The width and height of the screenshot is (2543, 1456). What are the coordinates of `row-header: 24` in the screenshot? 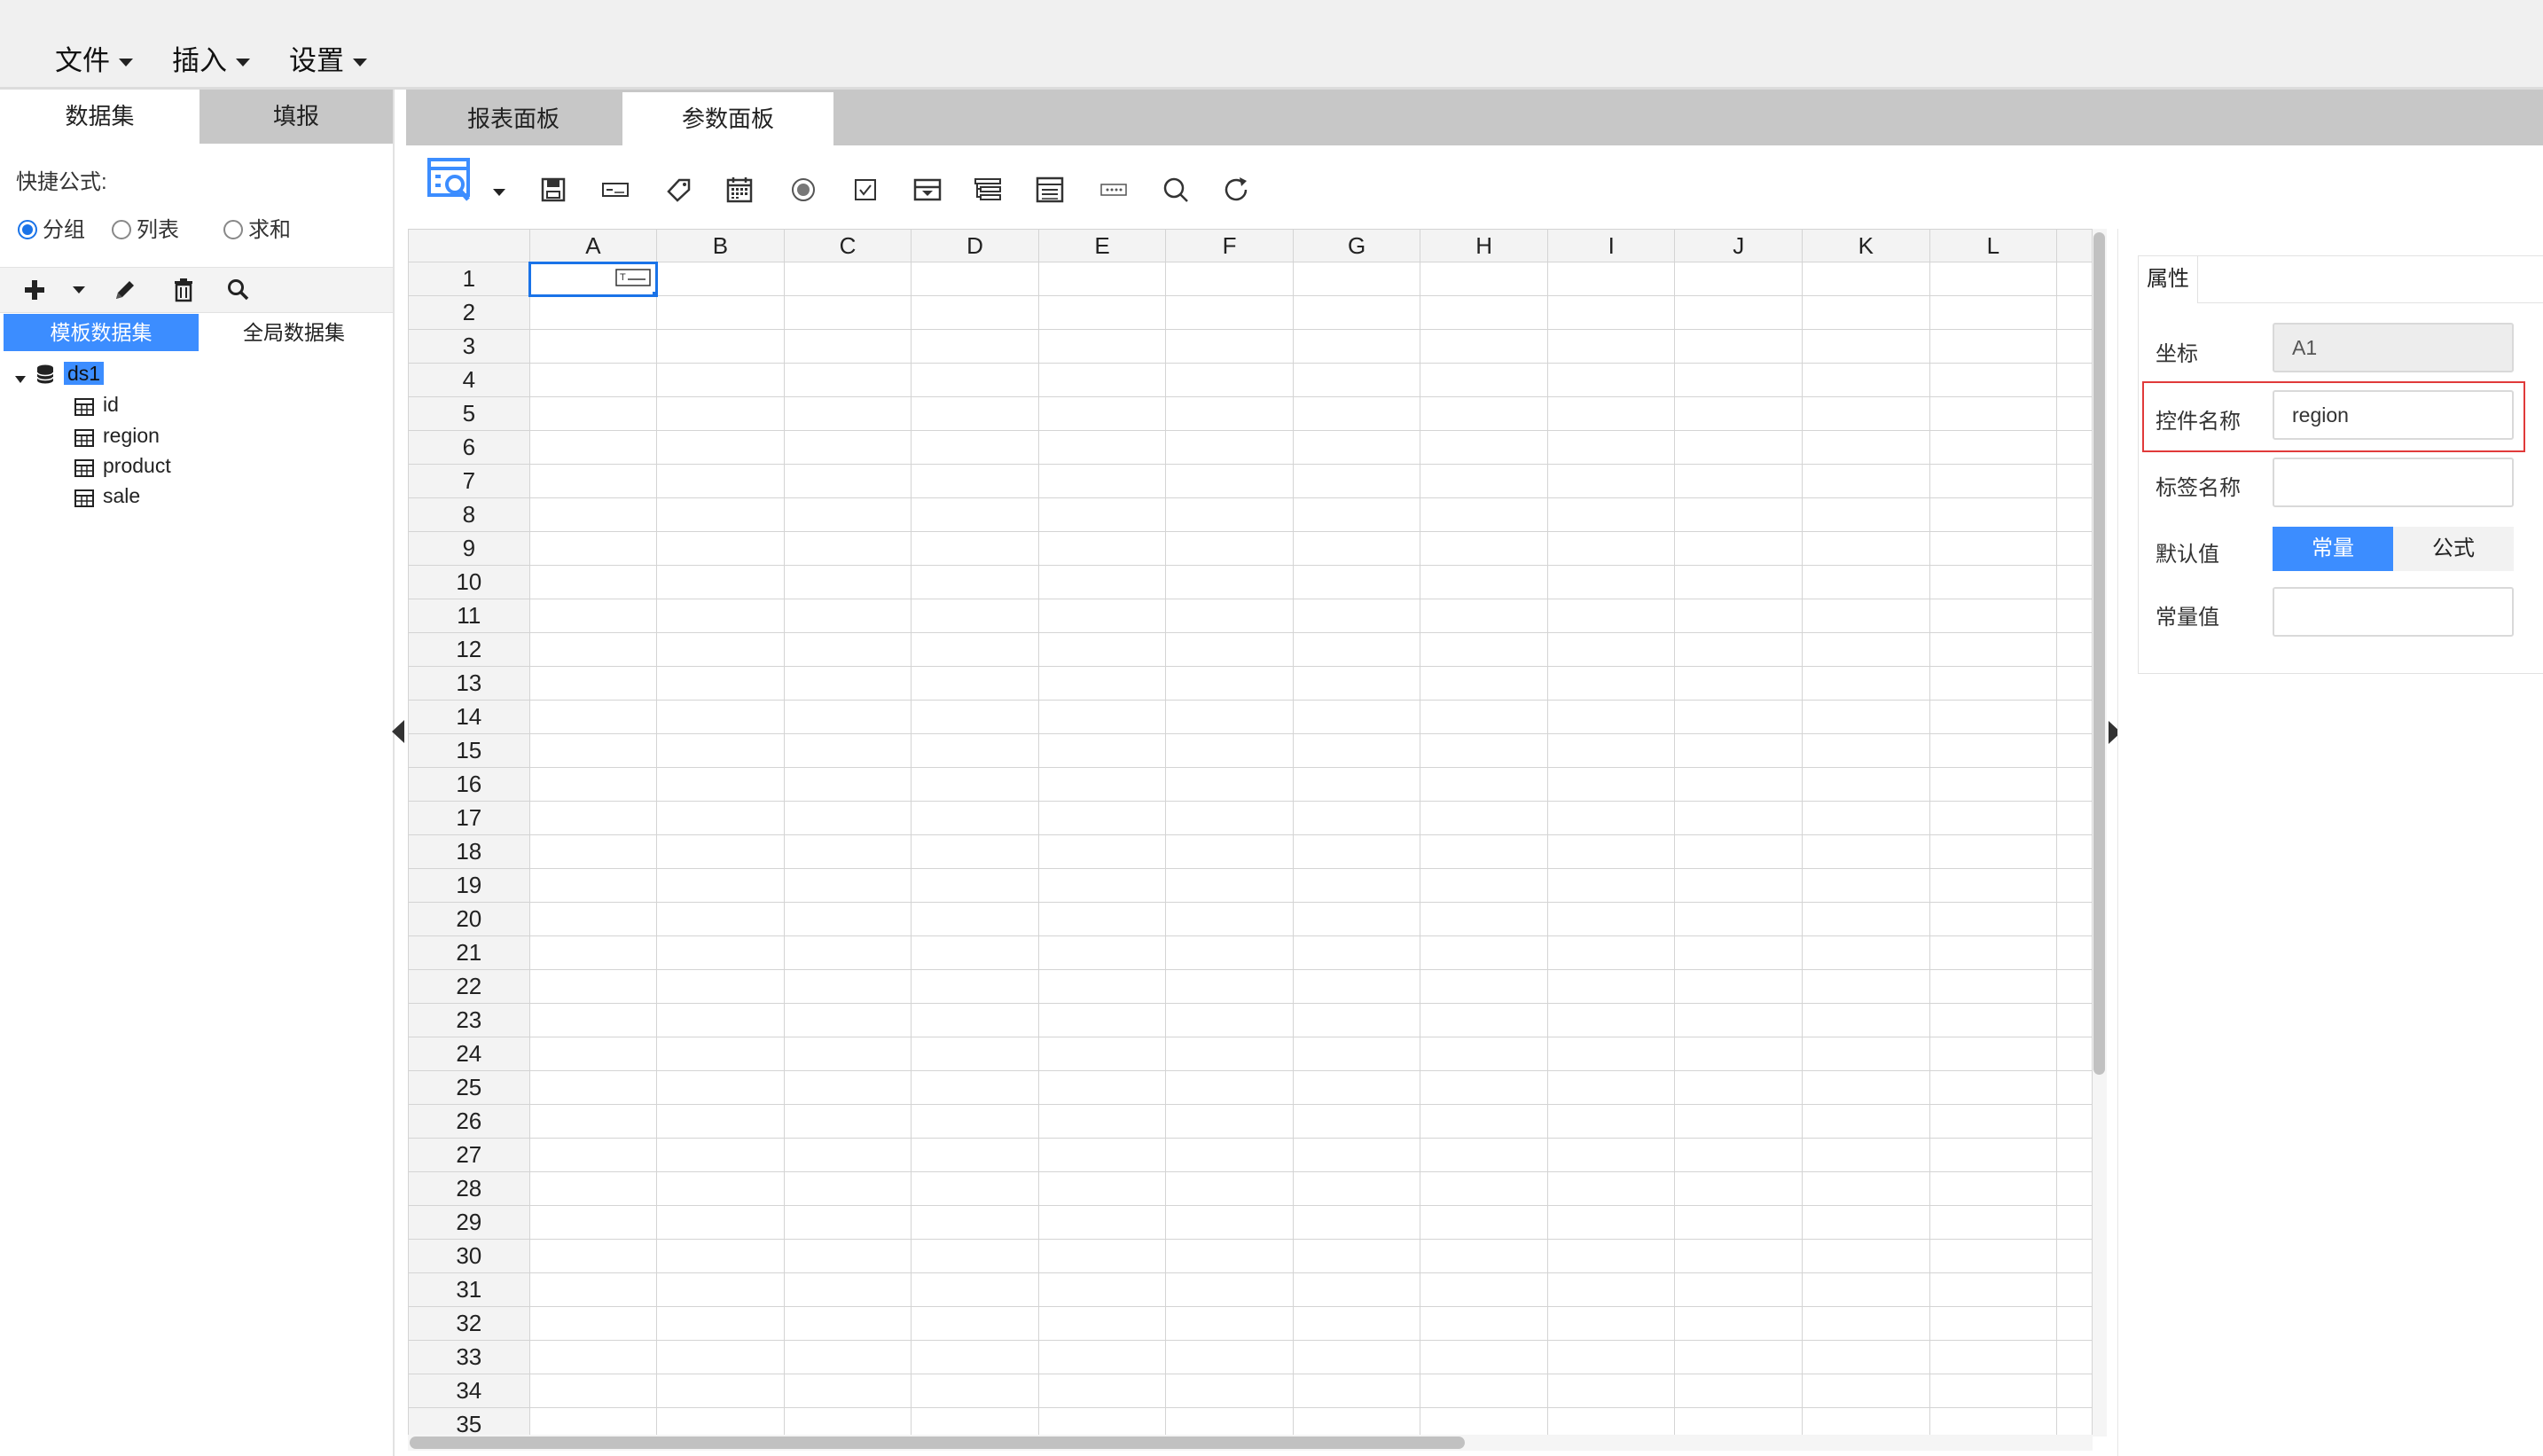 It's located at (469, 1054).